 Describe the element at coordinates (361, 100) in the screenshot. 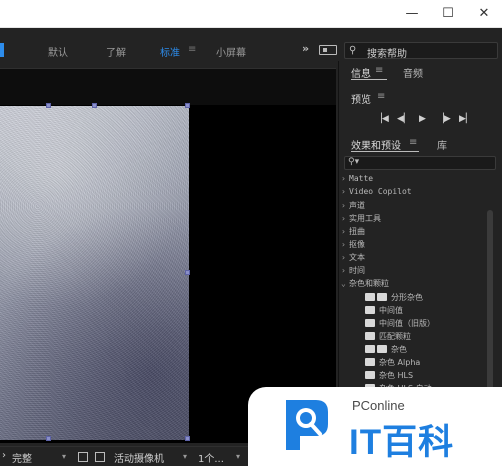

I see `preview-title: 预览` at that location.